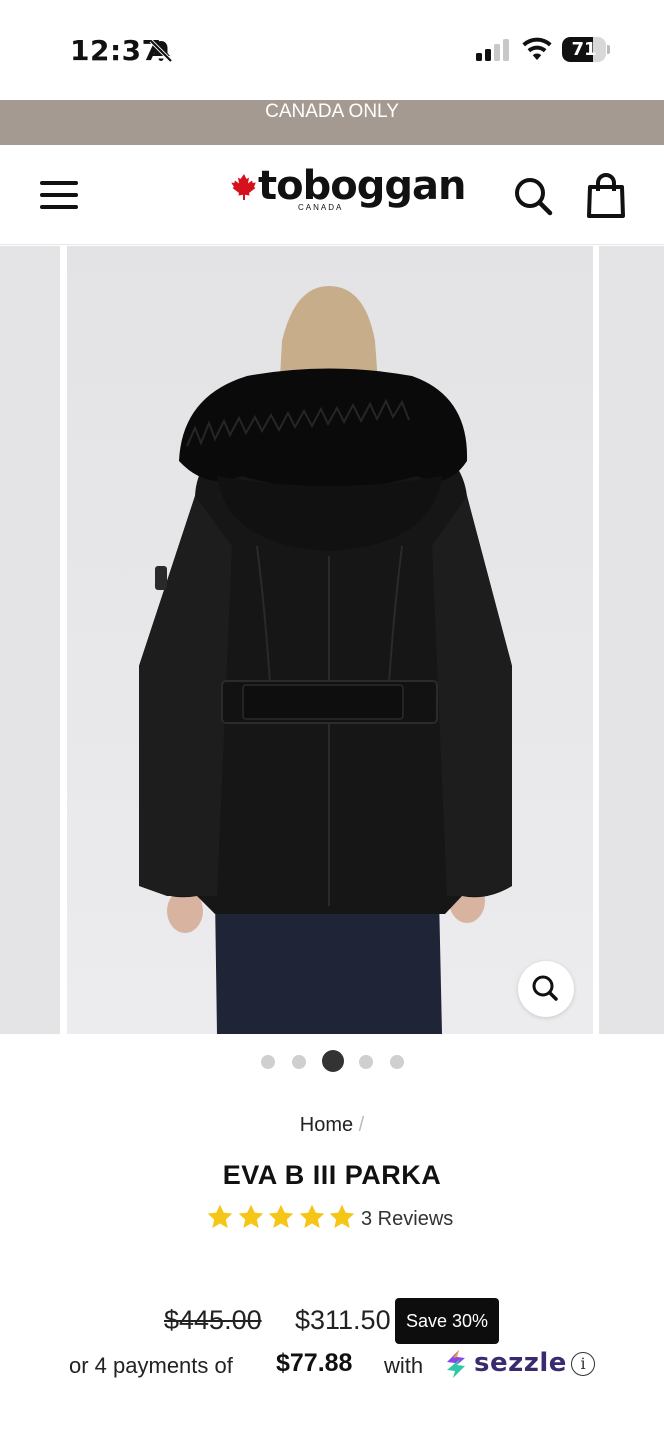  I want to click on search-icon, so click(533, 196).